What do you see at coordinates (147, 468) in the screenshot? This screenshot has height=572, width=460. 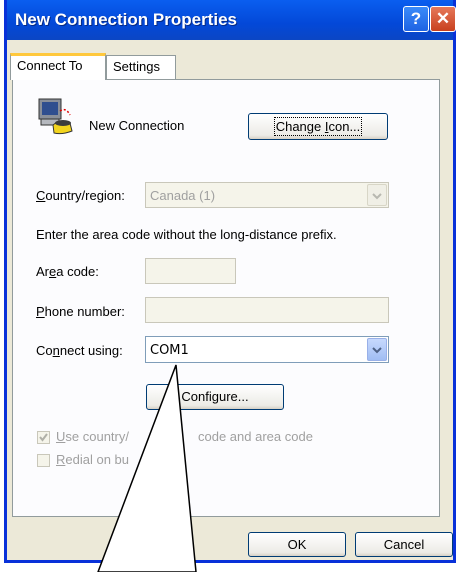 I see `callout-pointer` at bounding box center [147, 468].